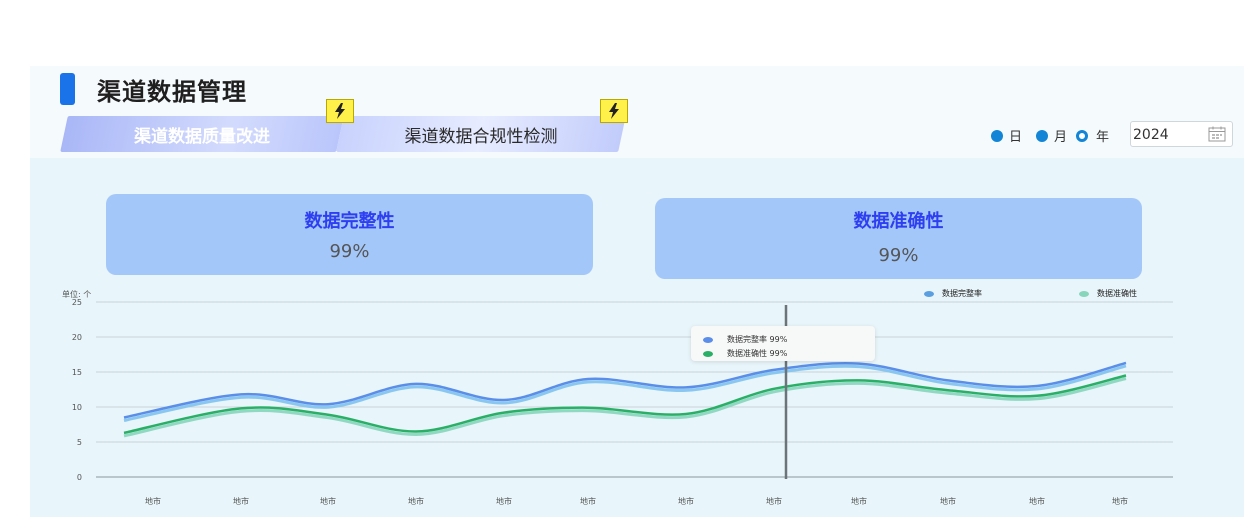  Describe the element at coordinates (757, 339) in the screenshot. I see `tooltip-text: 数据完整率 99%` at that location.